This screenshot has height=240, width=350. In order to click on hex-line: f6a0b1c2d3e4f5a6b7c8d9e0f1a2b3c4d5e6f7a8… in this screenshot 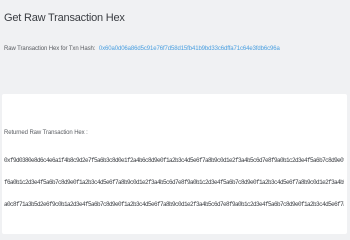, I will do `click(174, 182)`.